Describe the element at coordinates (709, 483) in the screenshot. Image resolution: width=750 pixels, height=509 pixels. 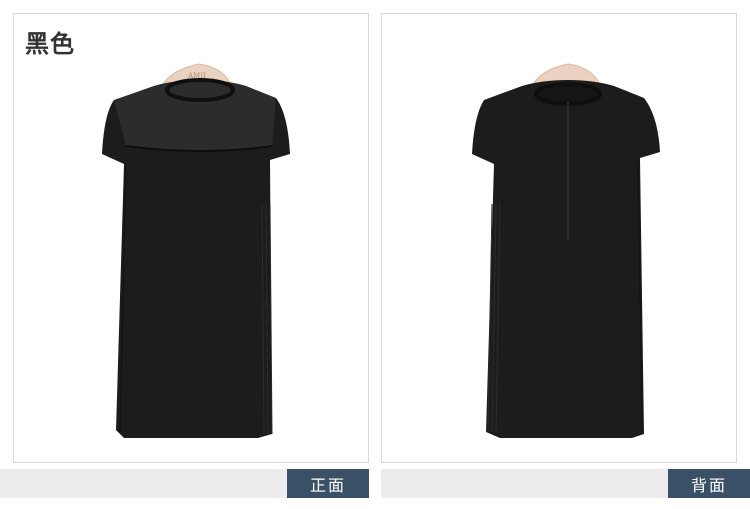
I see `back-view-label: 背面` at that location.